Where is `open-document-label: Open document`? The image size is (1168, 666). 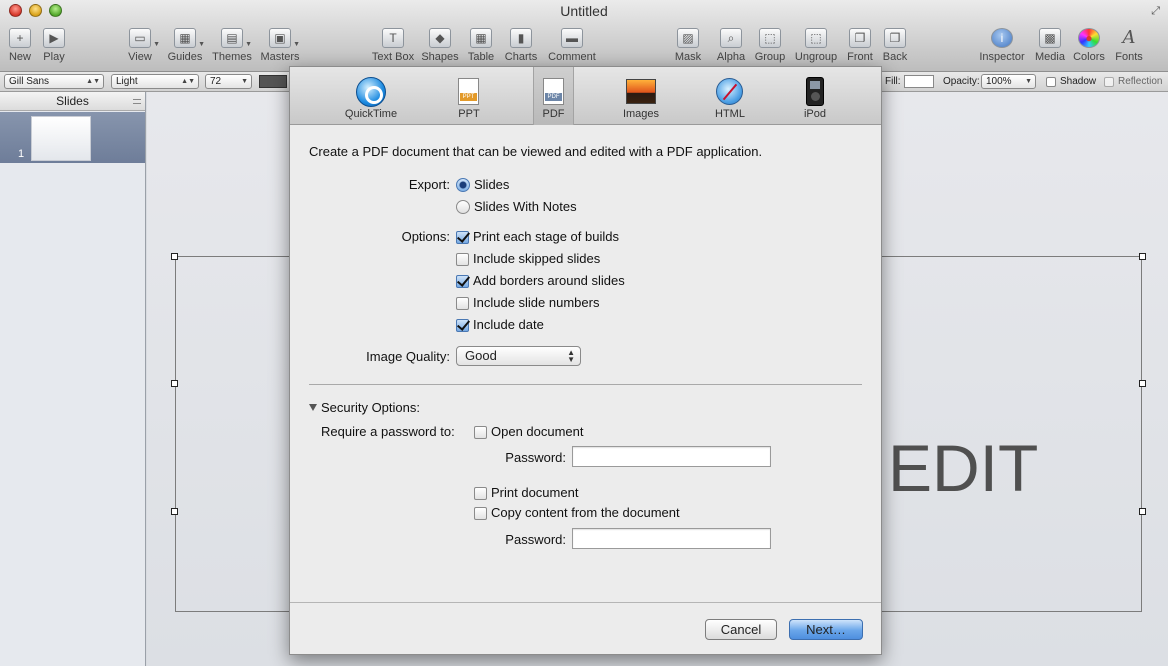 open-document-label: Open document is located at coordinates (537, 431).